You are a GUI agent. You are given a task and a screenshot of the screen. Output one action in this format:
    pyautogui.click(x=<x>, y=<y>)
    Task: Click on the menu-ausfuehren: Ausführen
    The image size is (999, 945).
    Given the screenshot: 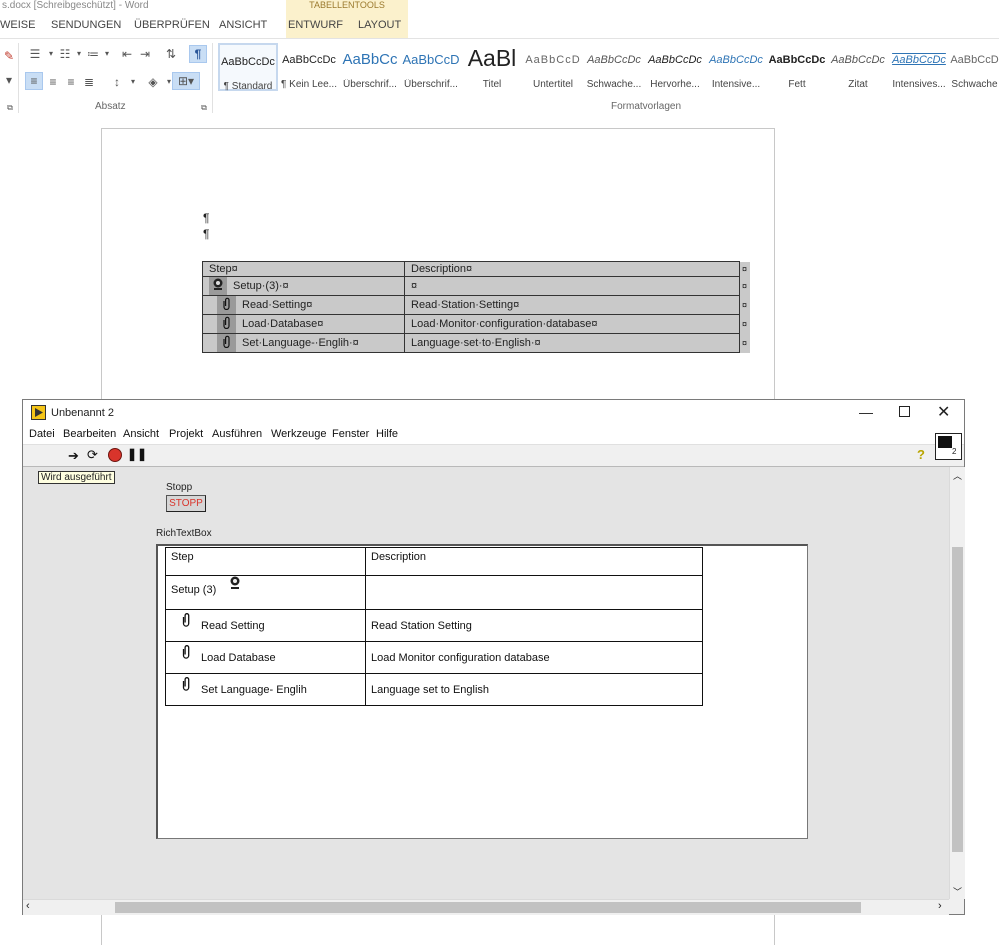 What is the action you would take?
    pyautogui.click(x=237, y=434)
    